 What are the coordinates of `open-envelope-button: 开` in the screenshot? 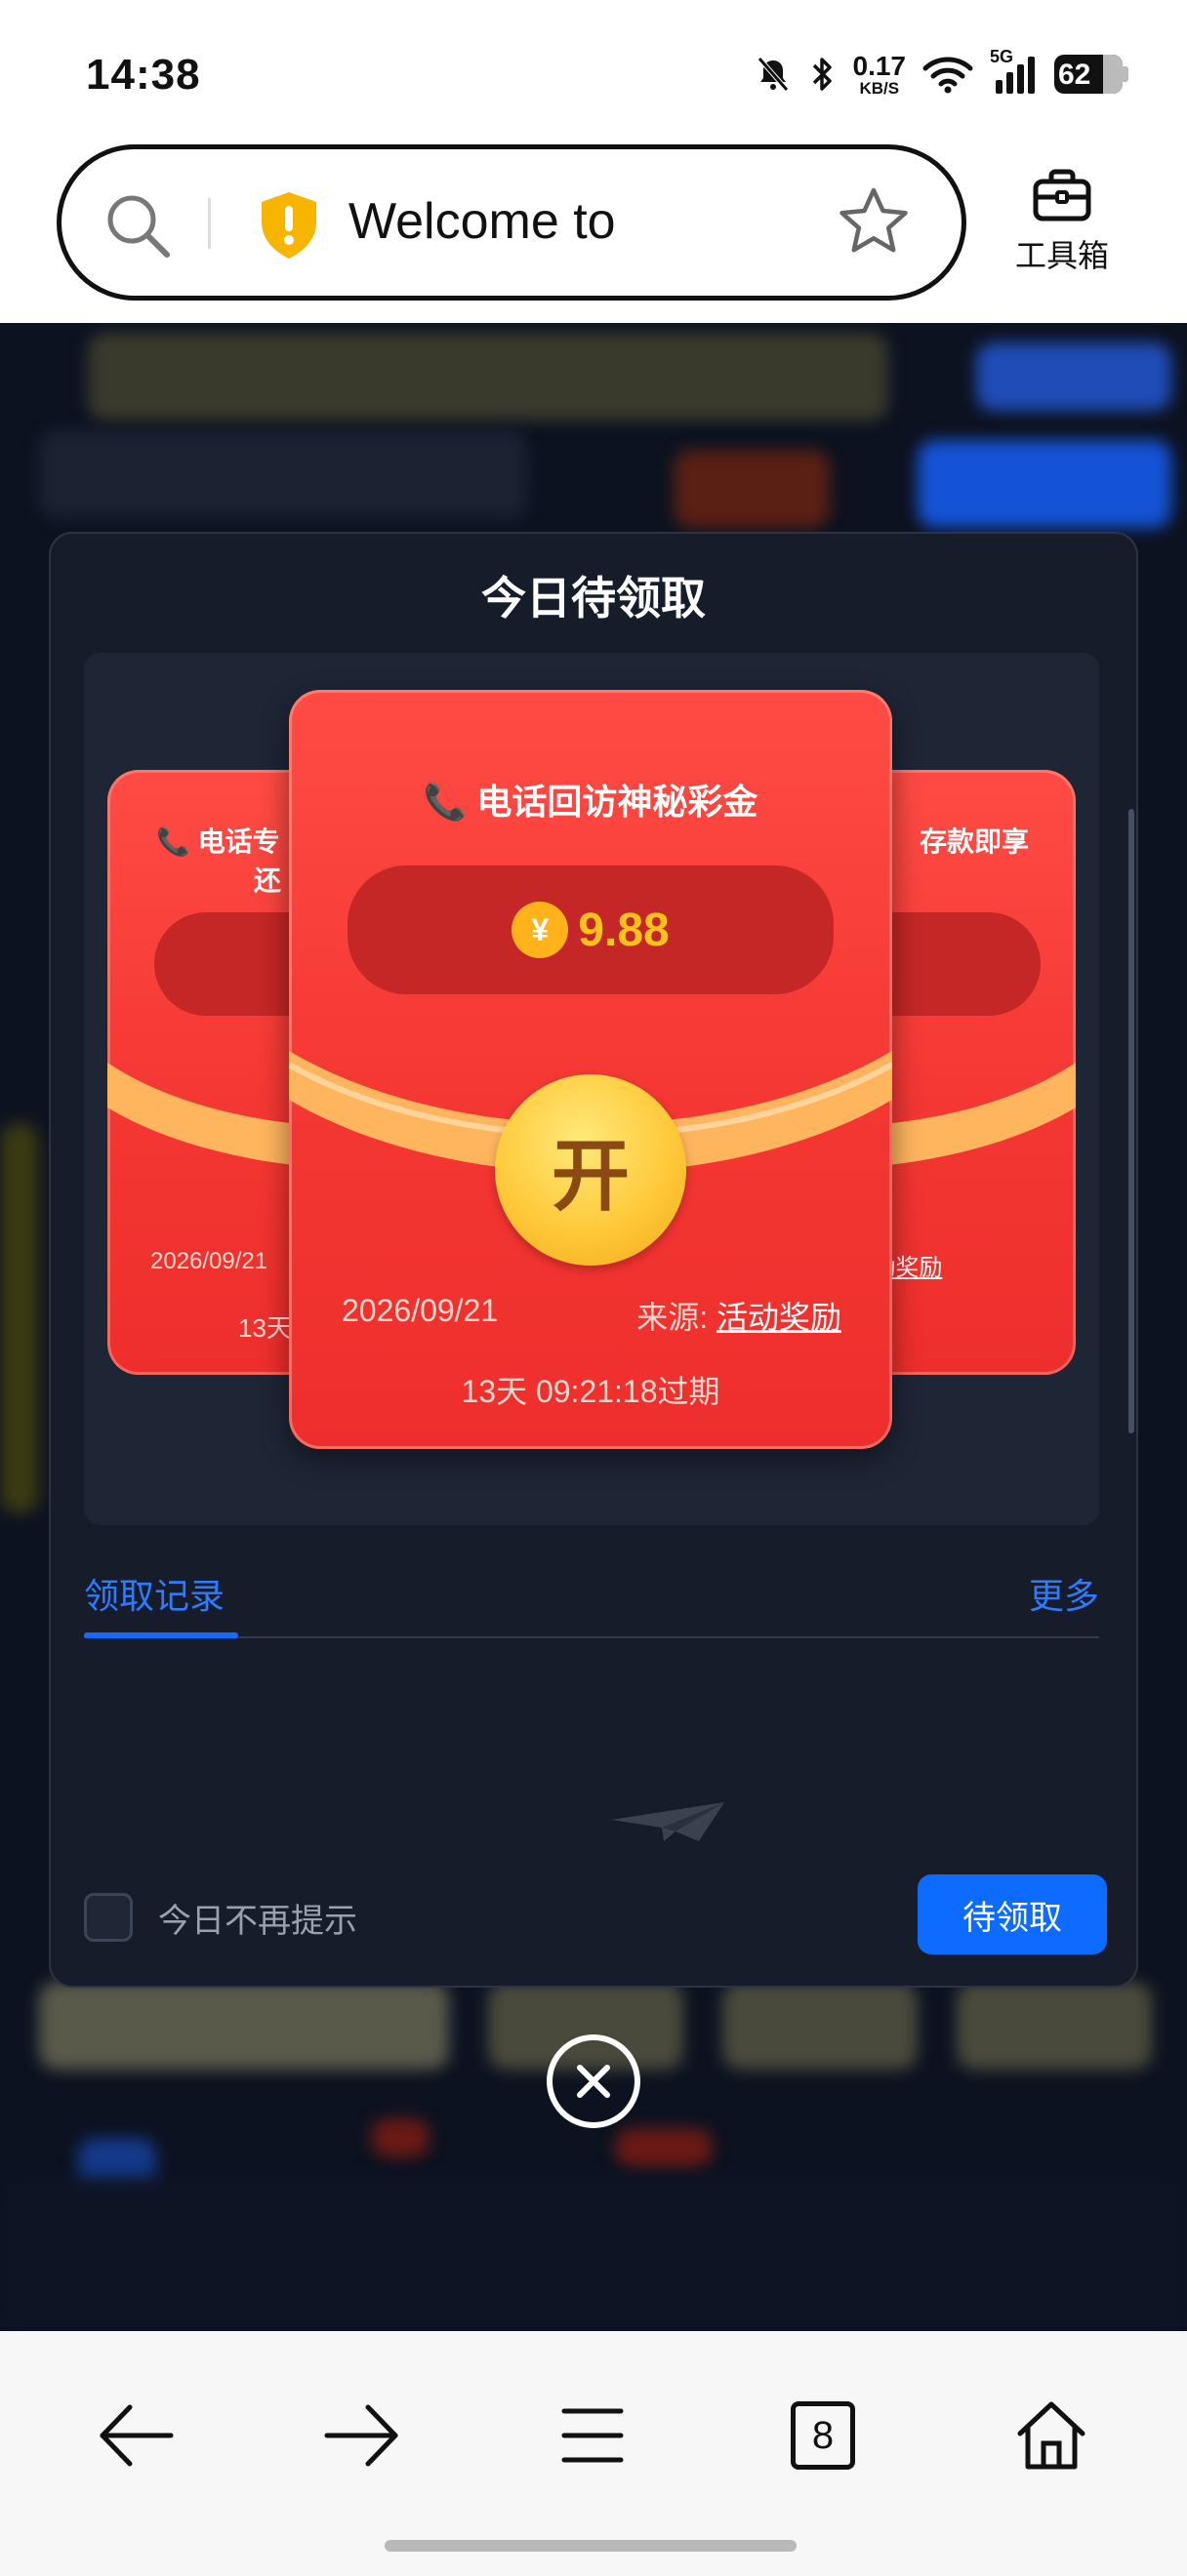 It's located at (590, 1170).